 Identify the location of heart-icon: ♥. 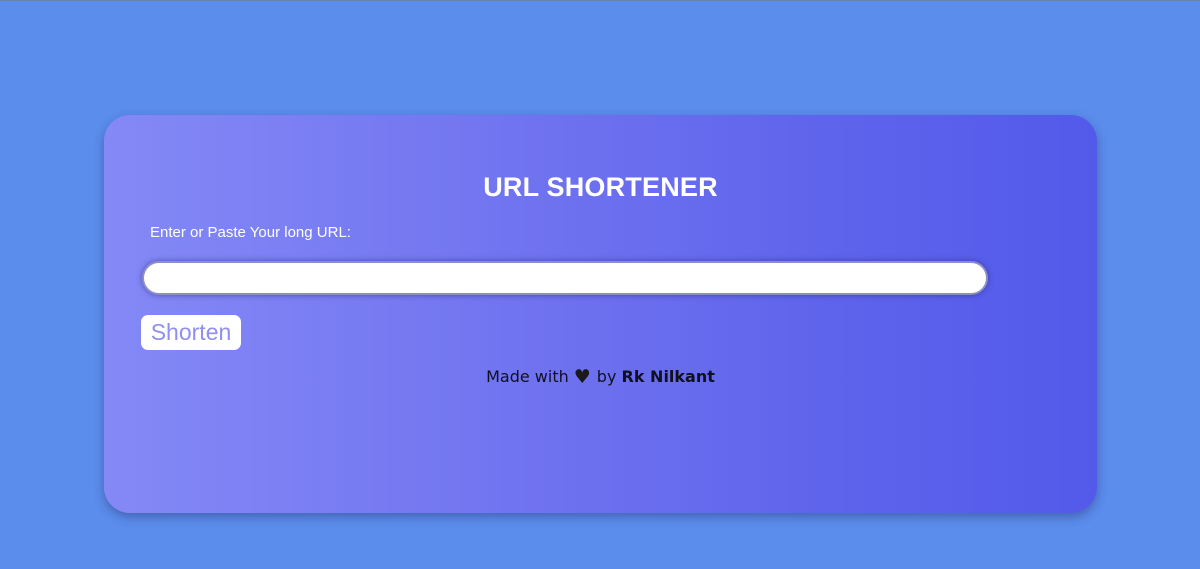
(582, 377).